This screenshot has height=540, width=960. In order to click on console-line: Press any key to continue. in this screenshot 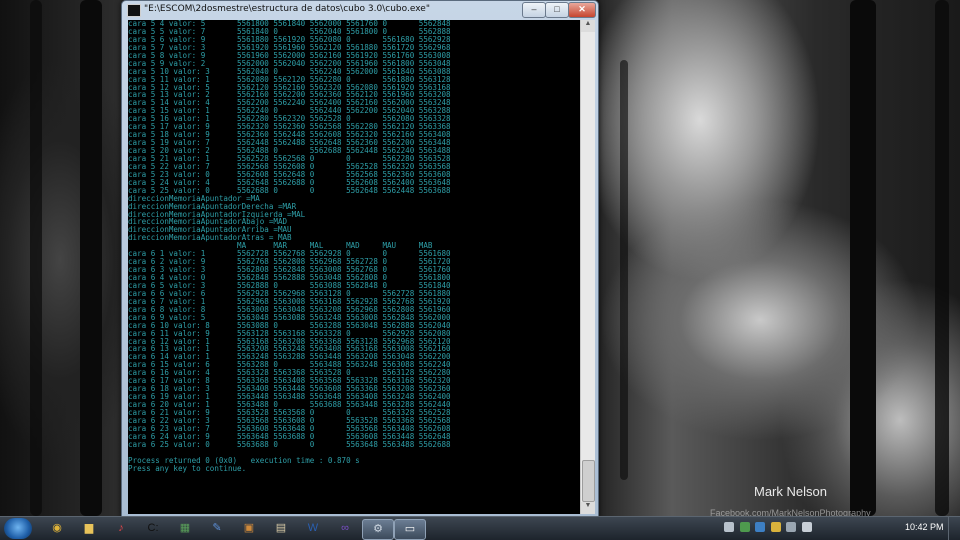, I will do `click(187, 468)`.